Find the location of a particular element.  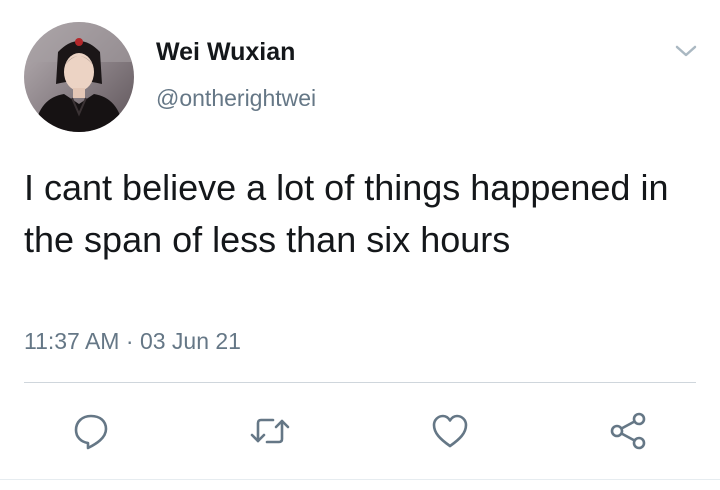

divider is located at coordinates (360, 382).